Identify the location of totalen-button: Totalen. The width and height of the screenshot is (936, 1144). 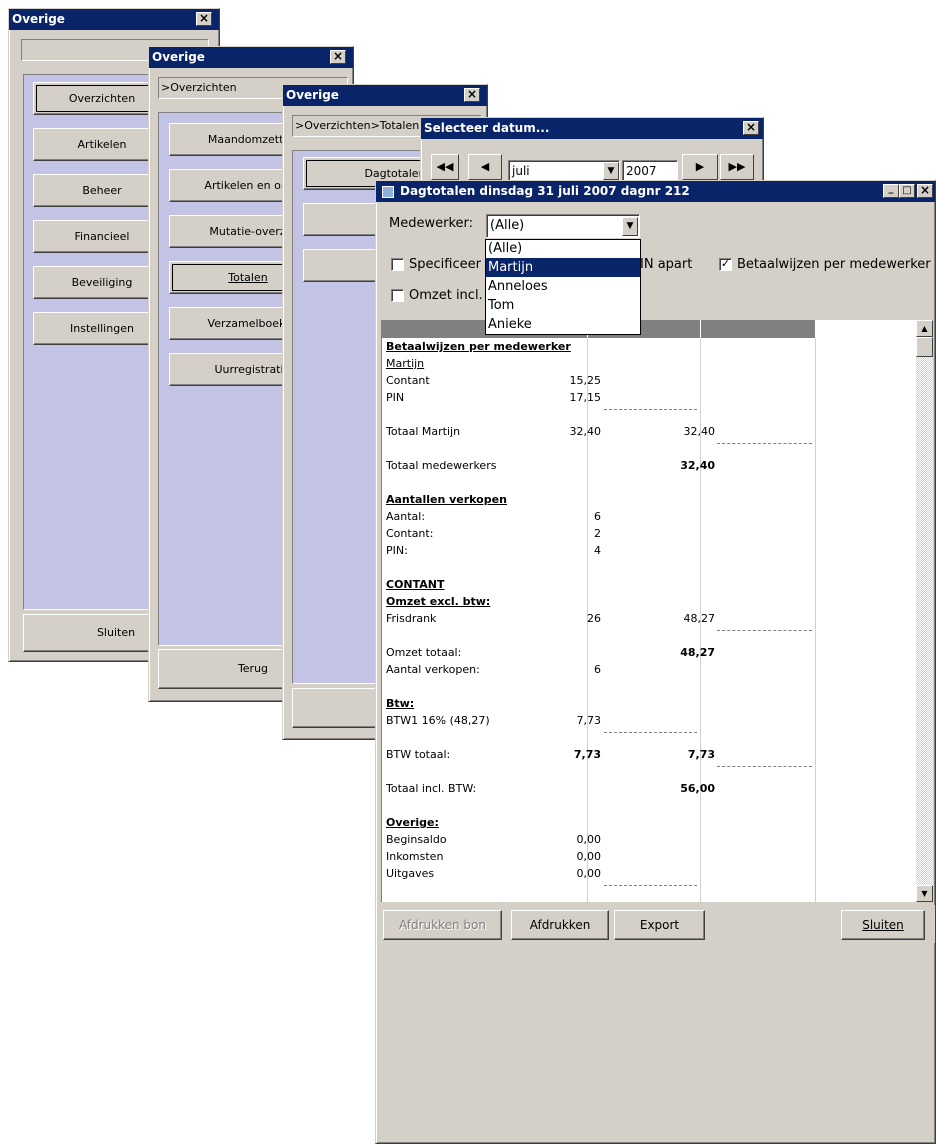
(231, 277).